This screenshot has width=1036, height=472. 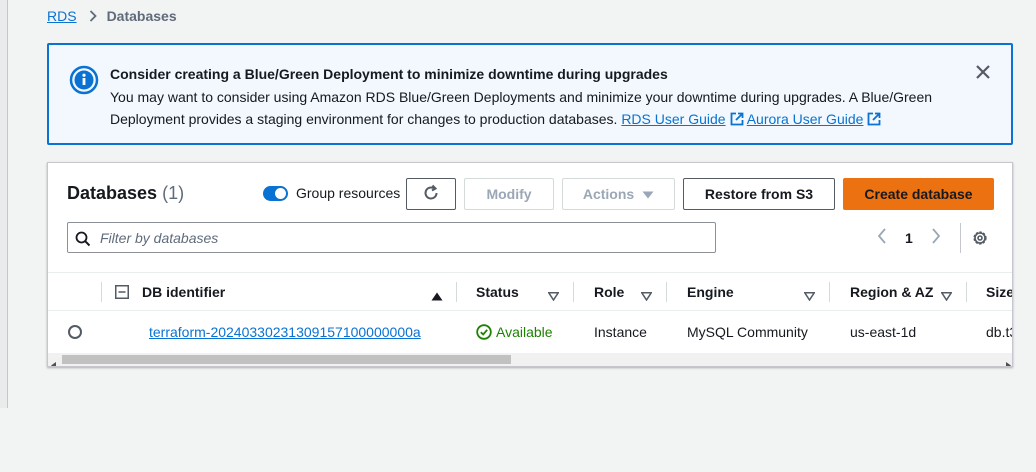 I want to click on rds-user-guide-label: RDS User Guide, so click(x=673, y=119).